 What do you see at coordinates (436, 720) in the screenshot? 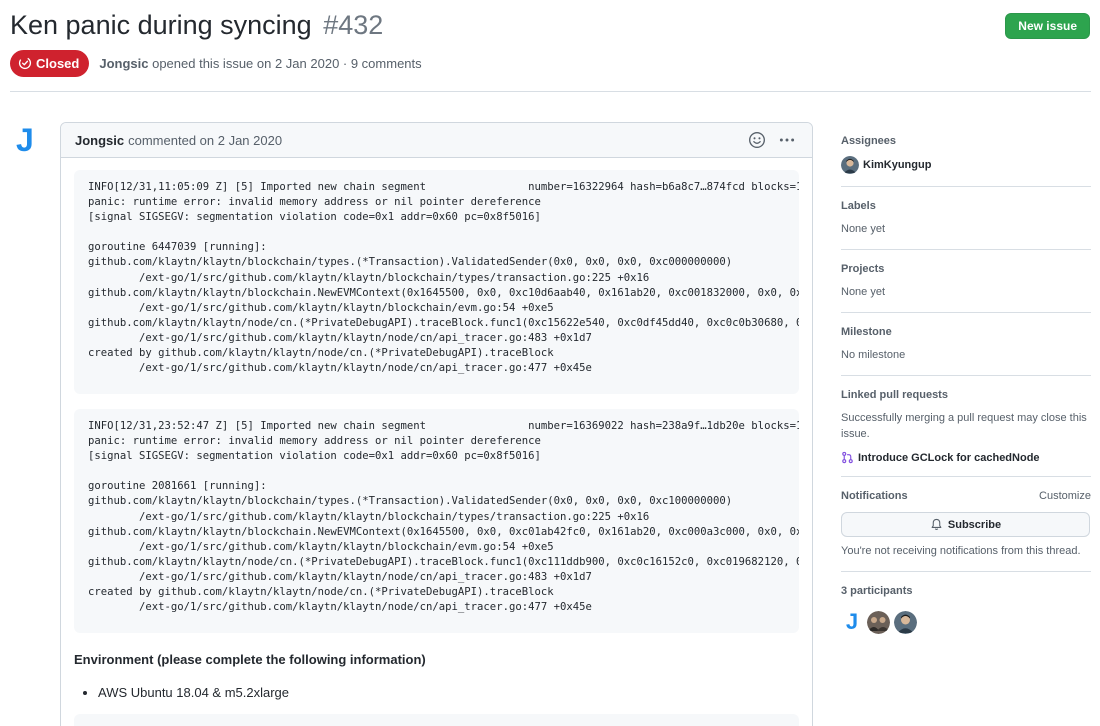
I see `code-block-partial` at bounding box center [436, 720].